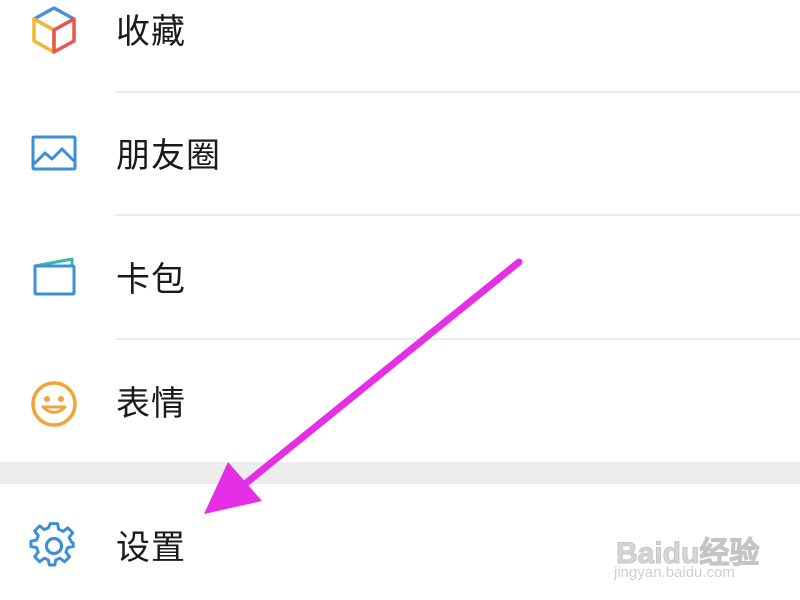  What do you see at coordinates (151, 280) in the screenshot?
I see `menu-item-label: 卡包` at bounding box center [151, 280].